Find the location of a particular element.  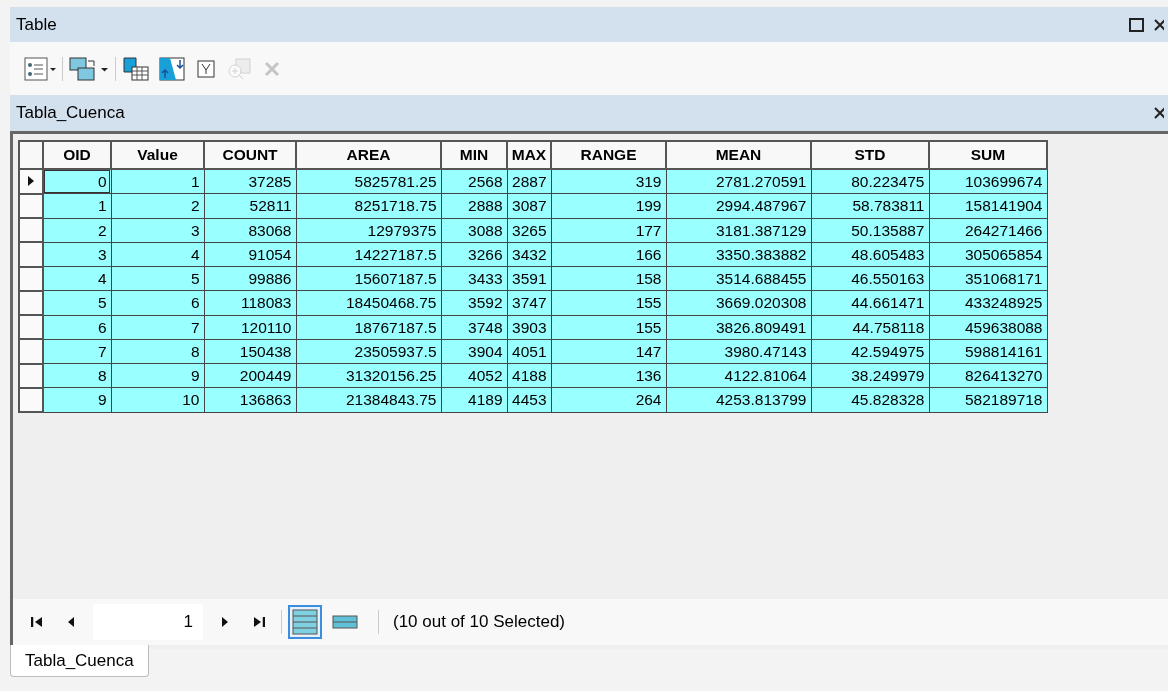

table-cell: 150438 is located at coordinates (250, 351).